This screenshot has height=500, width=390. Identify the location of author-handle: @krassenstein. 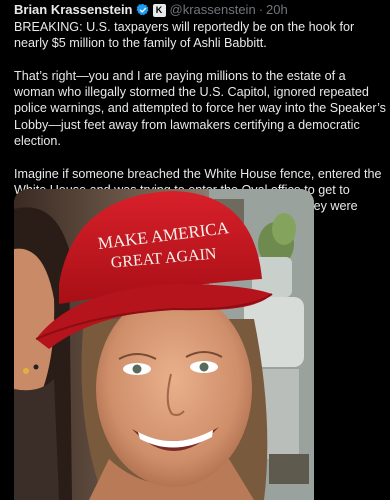
(213, 10).